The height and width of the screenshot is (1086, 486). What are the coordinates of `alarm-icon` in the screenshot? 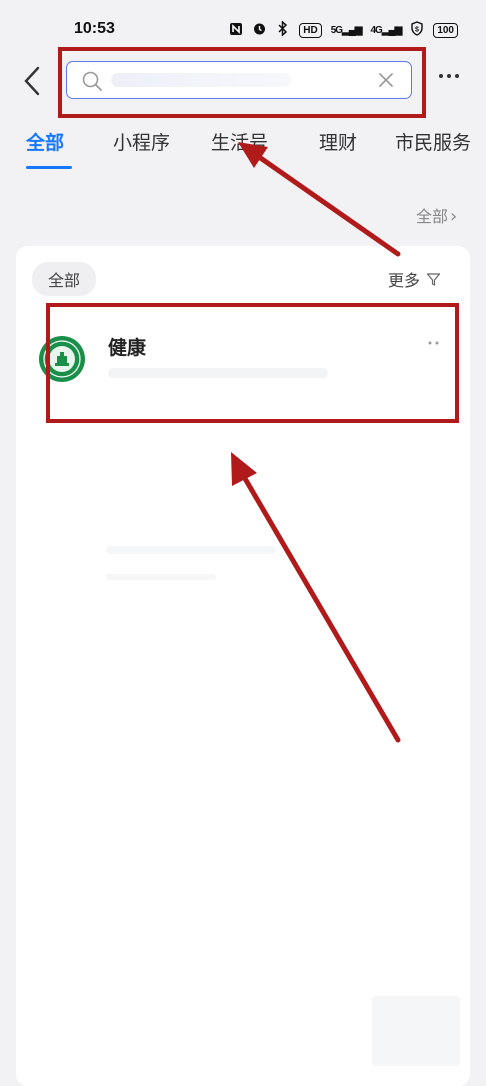 It's located at (259, 30).